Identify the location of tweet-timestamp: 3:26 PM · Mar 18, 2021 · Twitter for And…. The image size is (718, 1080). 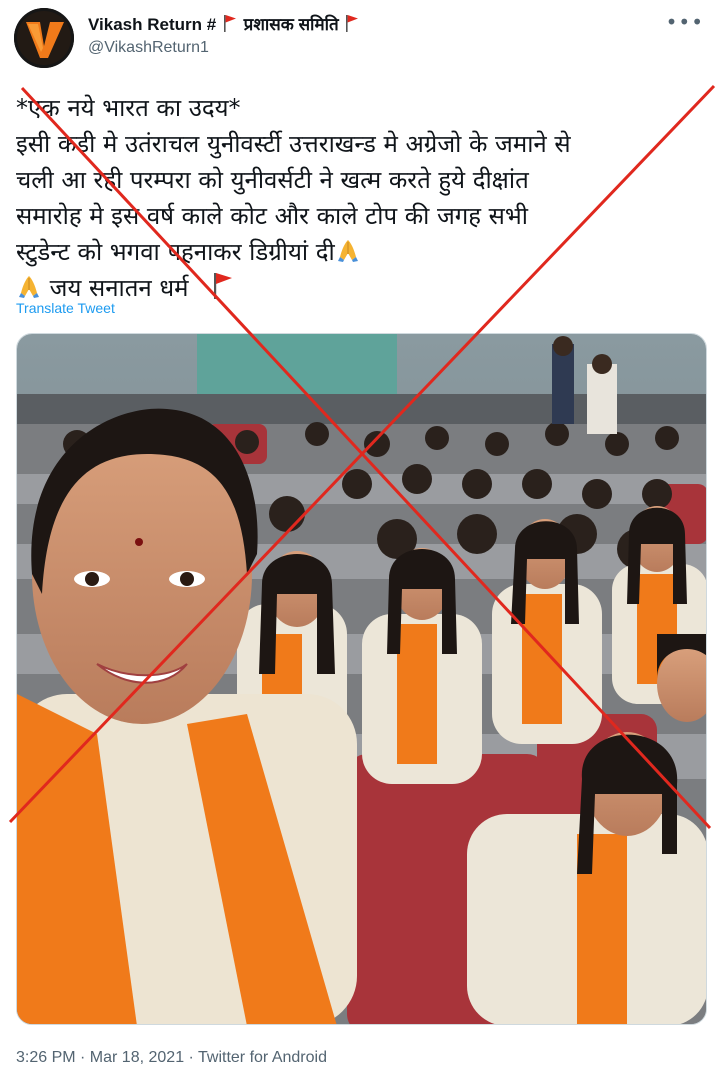
(171, 1058).